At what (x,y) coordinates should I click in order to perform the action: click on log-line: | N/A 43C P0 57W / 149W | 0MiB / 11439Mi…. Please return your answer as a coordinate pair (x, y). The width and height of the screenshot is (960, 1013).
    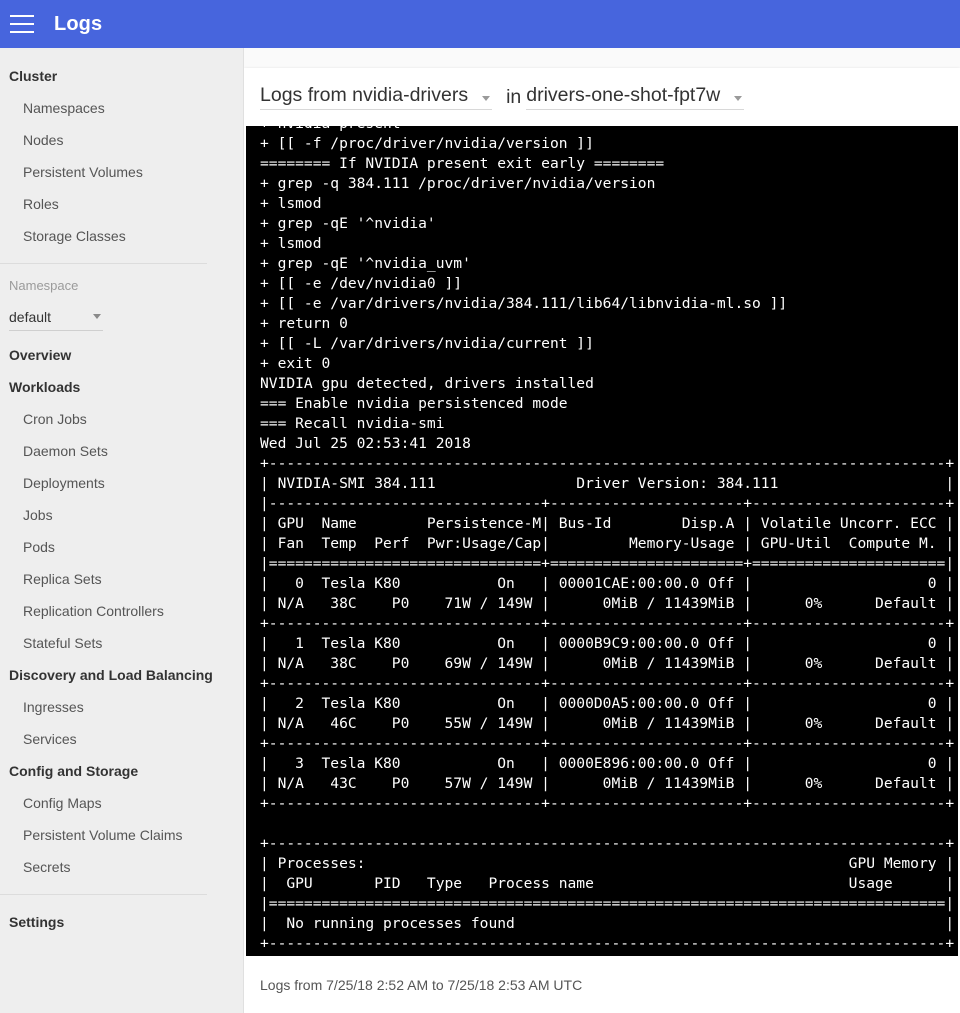
    Looking at the image, I should click on (607, 783).